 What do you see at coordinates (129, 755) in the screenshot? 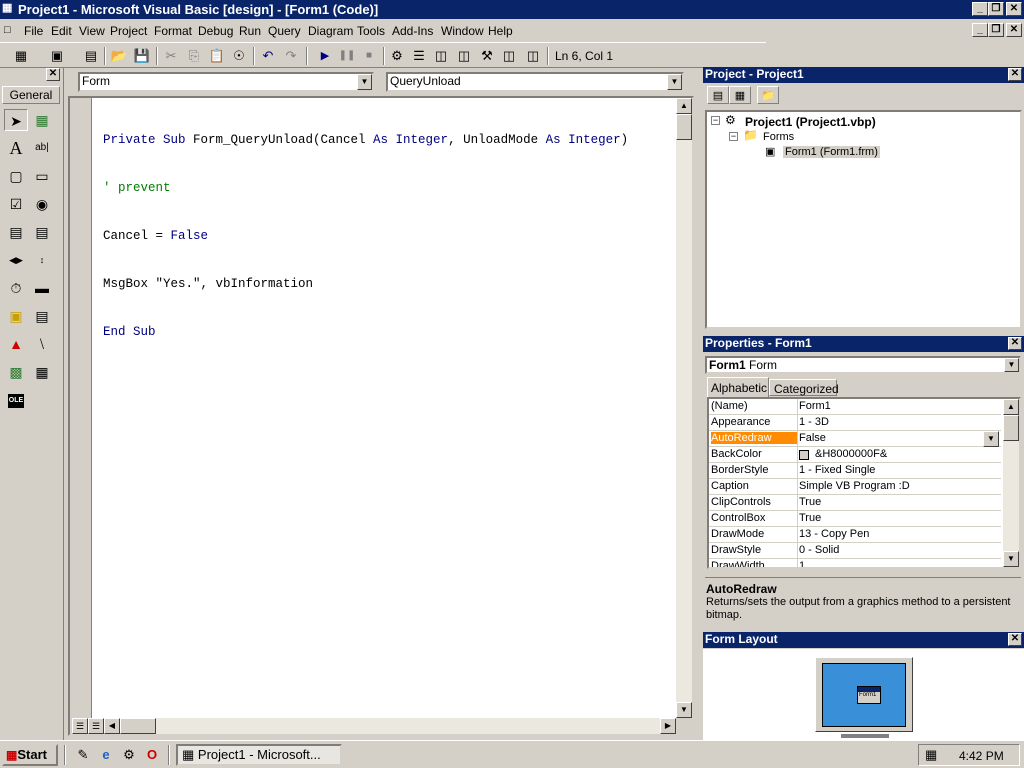
I see `network-icon: ⚙` at bounding box center [129, 755].